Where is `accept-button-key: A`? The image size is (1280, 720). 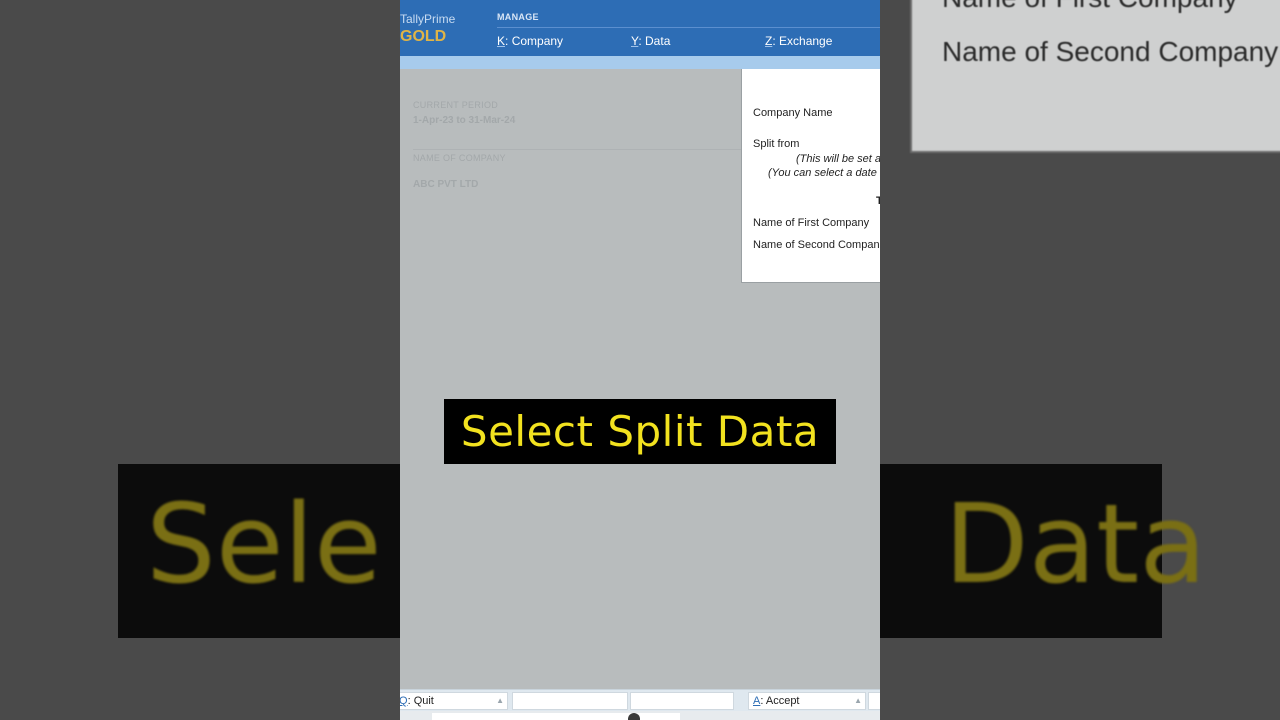 accept-button-key: A is located at coordinates (757, 701).